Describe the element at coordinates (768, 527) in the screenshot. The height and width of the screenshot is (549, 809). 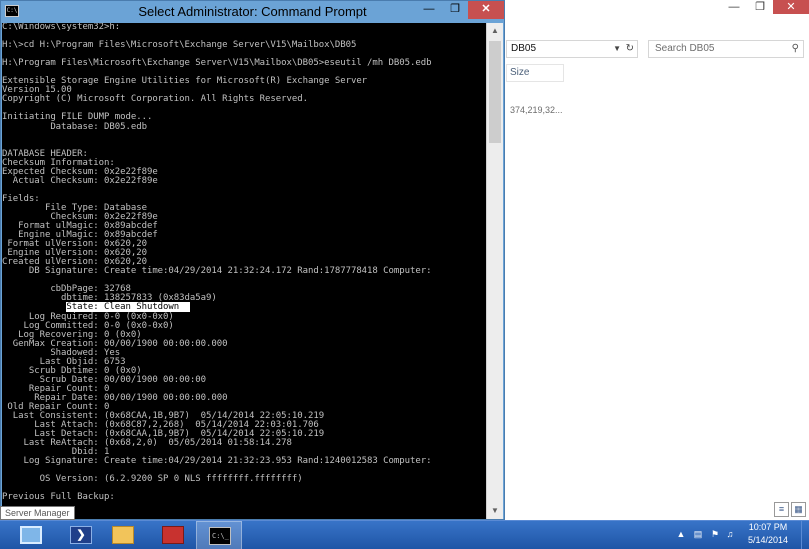
I see `clock-time: 10:07 PM` at that location.